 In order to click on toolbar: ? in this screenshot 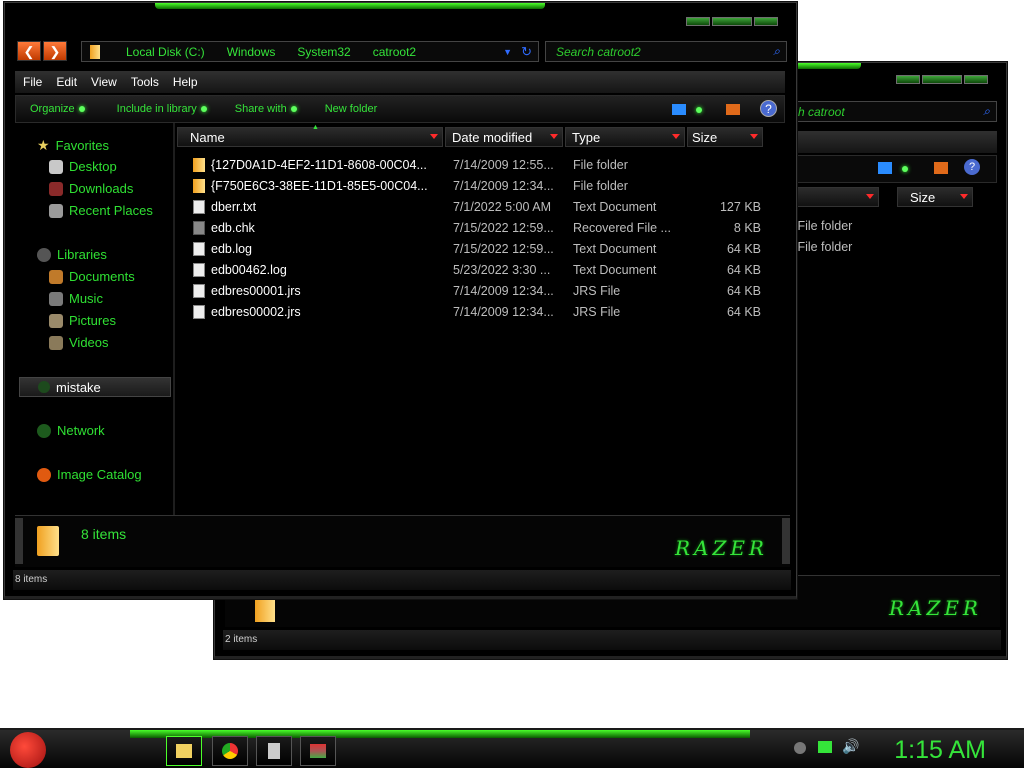, I will do `click(892, 169)`.